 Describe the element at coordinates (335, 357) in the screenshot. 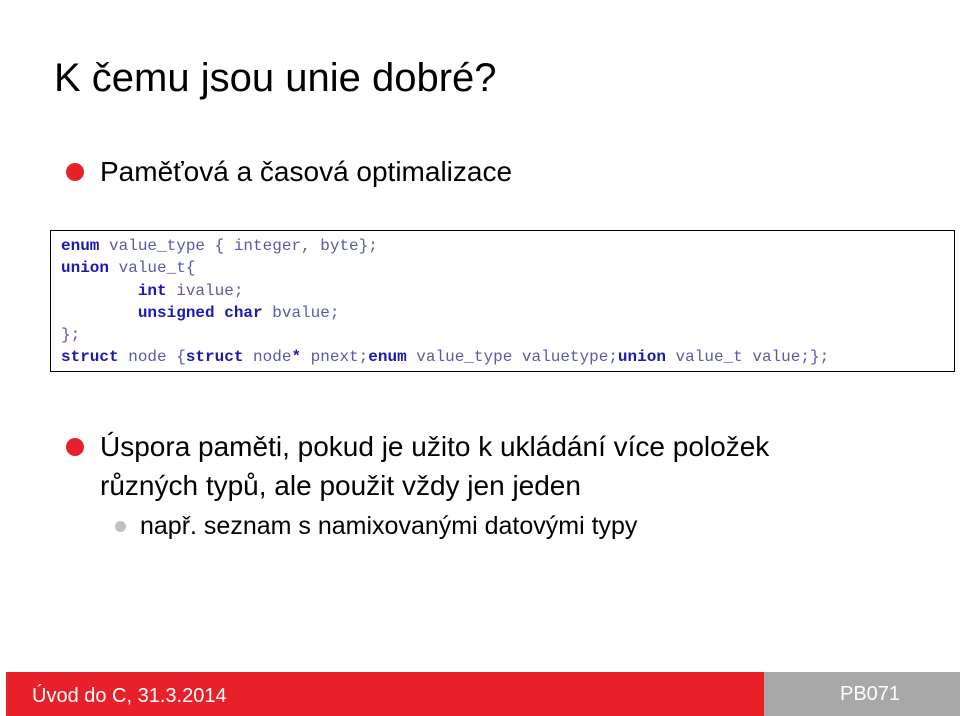

I see `code-text: pnext;` at that location.